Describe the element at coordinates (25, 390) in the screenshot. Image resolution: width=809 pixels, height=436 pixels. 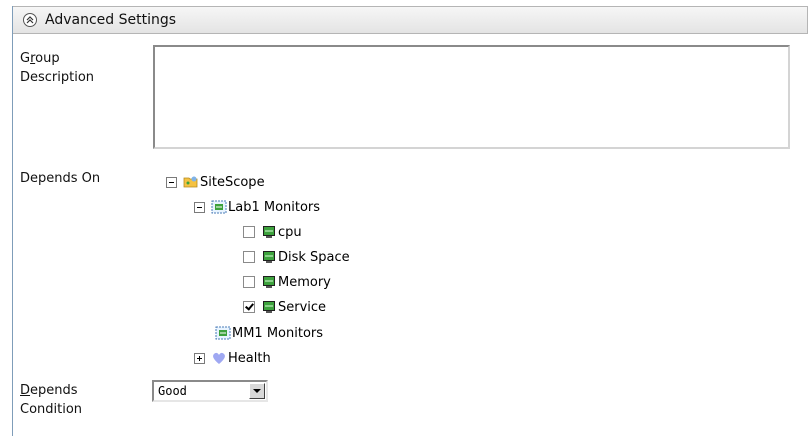
I see `label-mnemonic: D` at that location.